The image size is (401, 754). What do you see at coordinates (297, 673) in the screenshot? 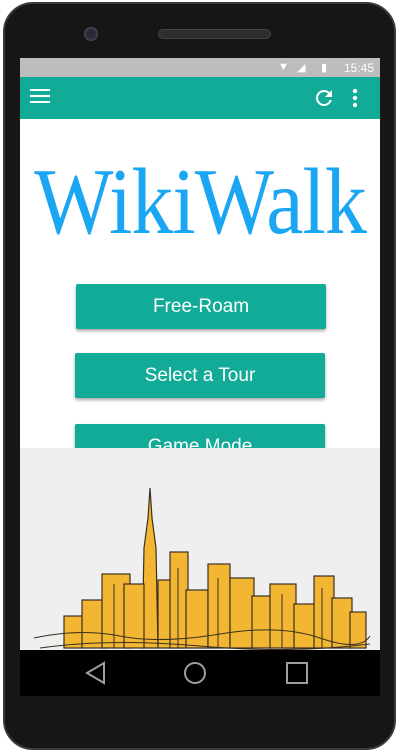
I see `recents-icon` at bounding box center [297, 673].